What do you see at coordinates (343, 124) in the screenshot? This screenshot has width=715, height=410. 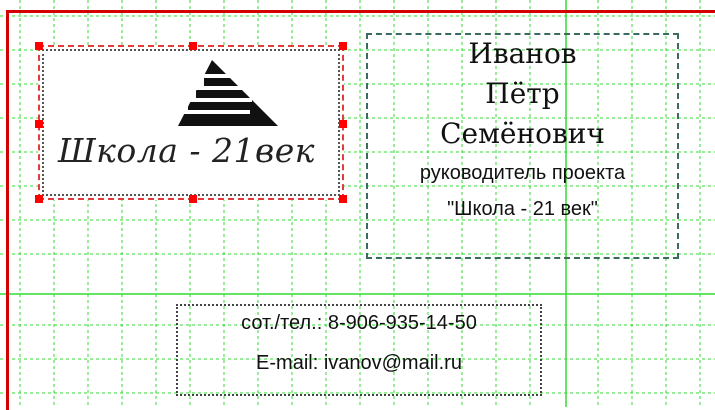 I see `resize-handle-middle-right` at bounding box center [343, 124].